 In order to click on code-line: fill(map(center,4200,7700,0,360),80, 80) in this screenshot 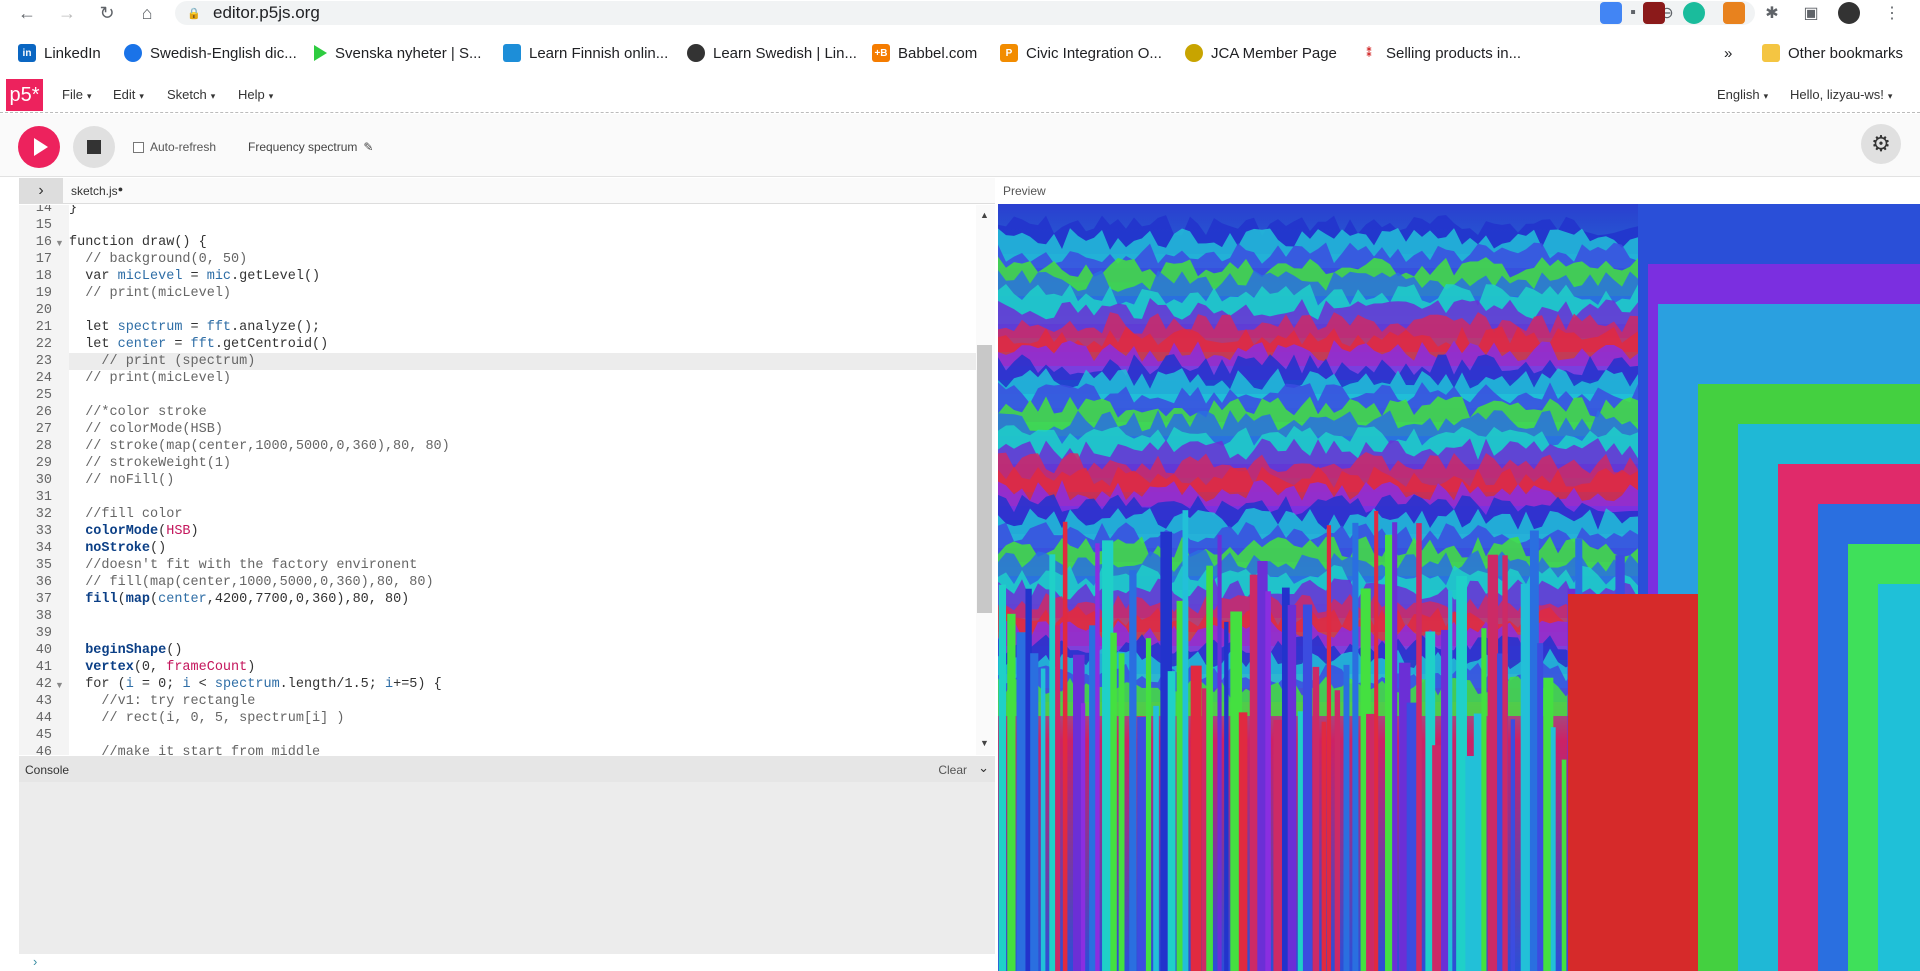, I will do `click(239, 599)`.